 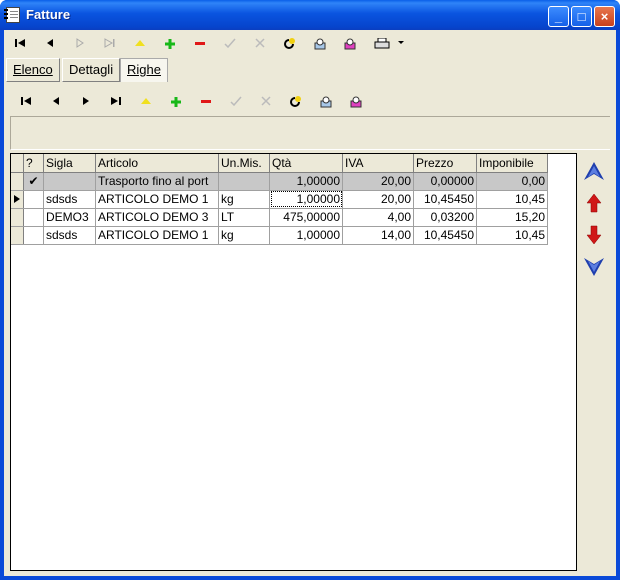 I want to click on minimize-button: _, so click(x=558, y=16).